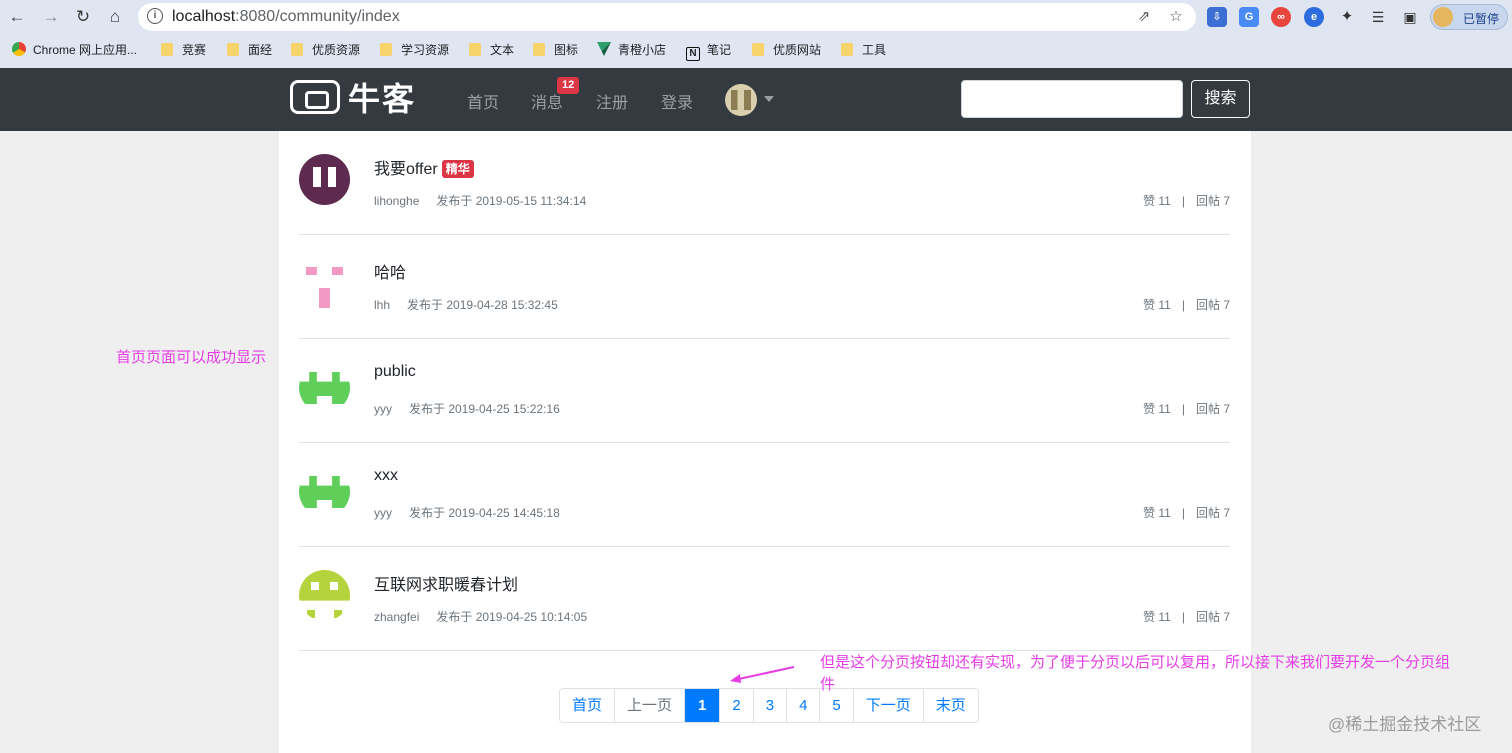  I want to click on message-count-badge: 12, so click(568, 85).